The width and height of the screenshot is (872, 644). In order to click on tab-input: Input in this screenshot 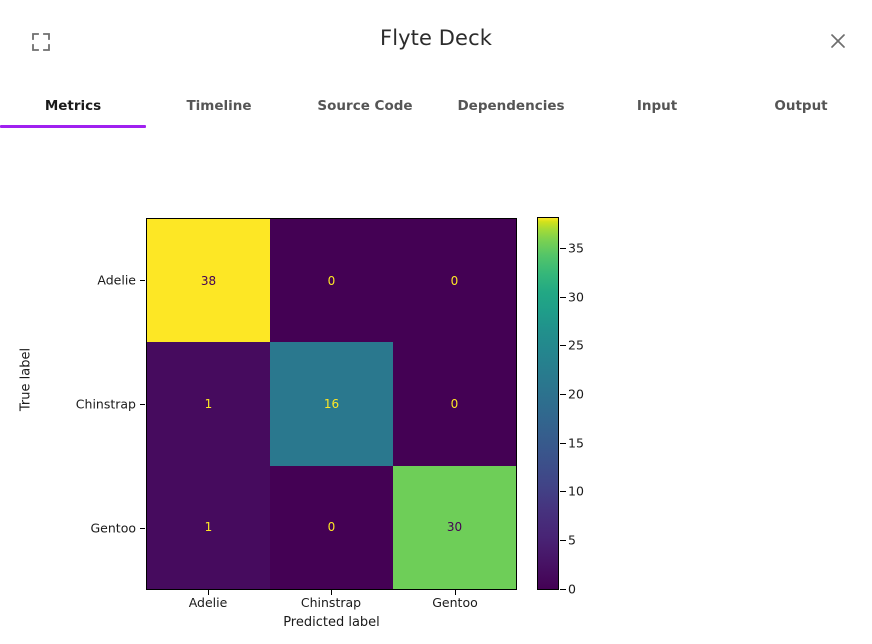, I will do `click(657, 108)`.